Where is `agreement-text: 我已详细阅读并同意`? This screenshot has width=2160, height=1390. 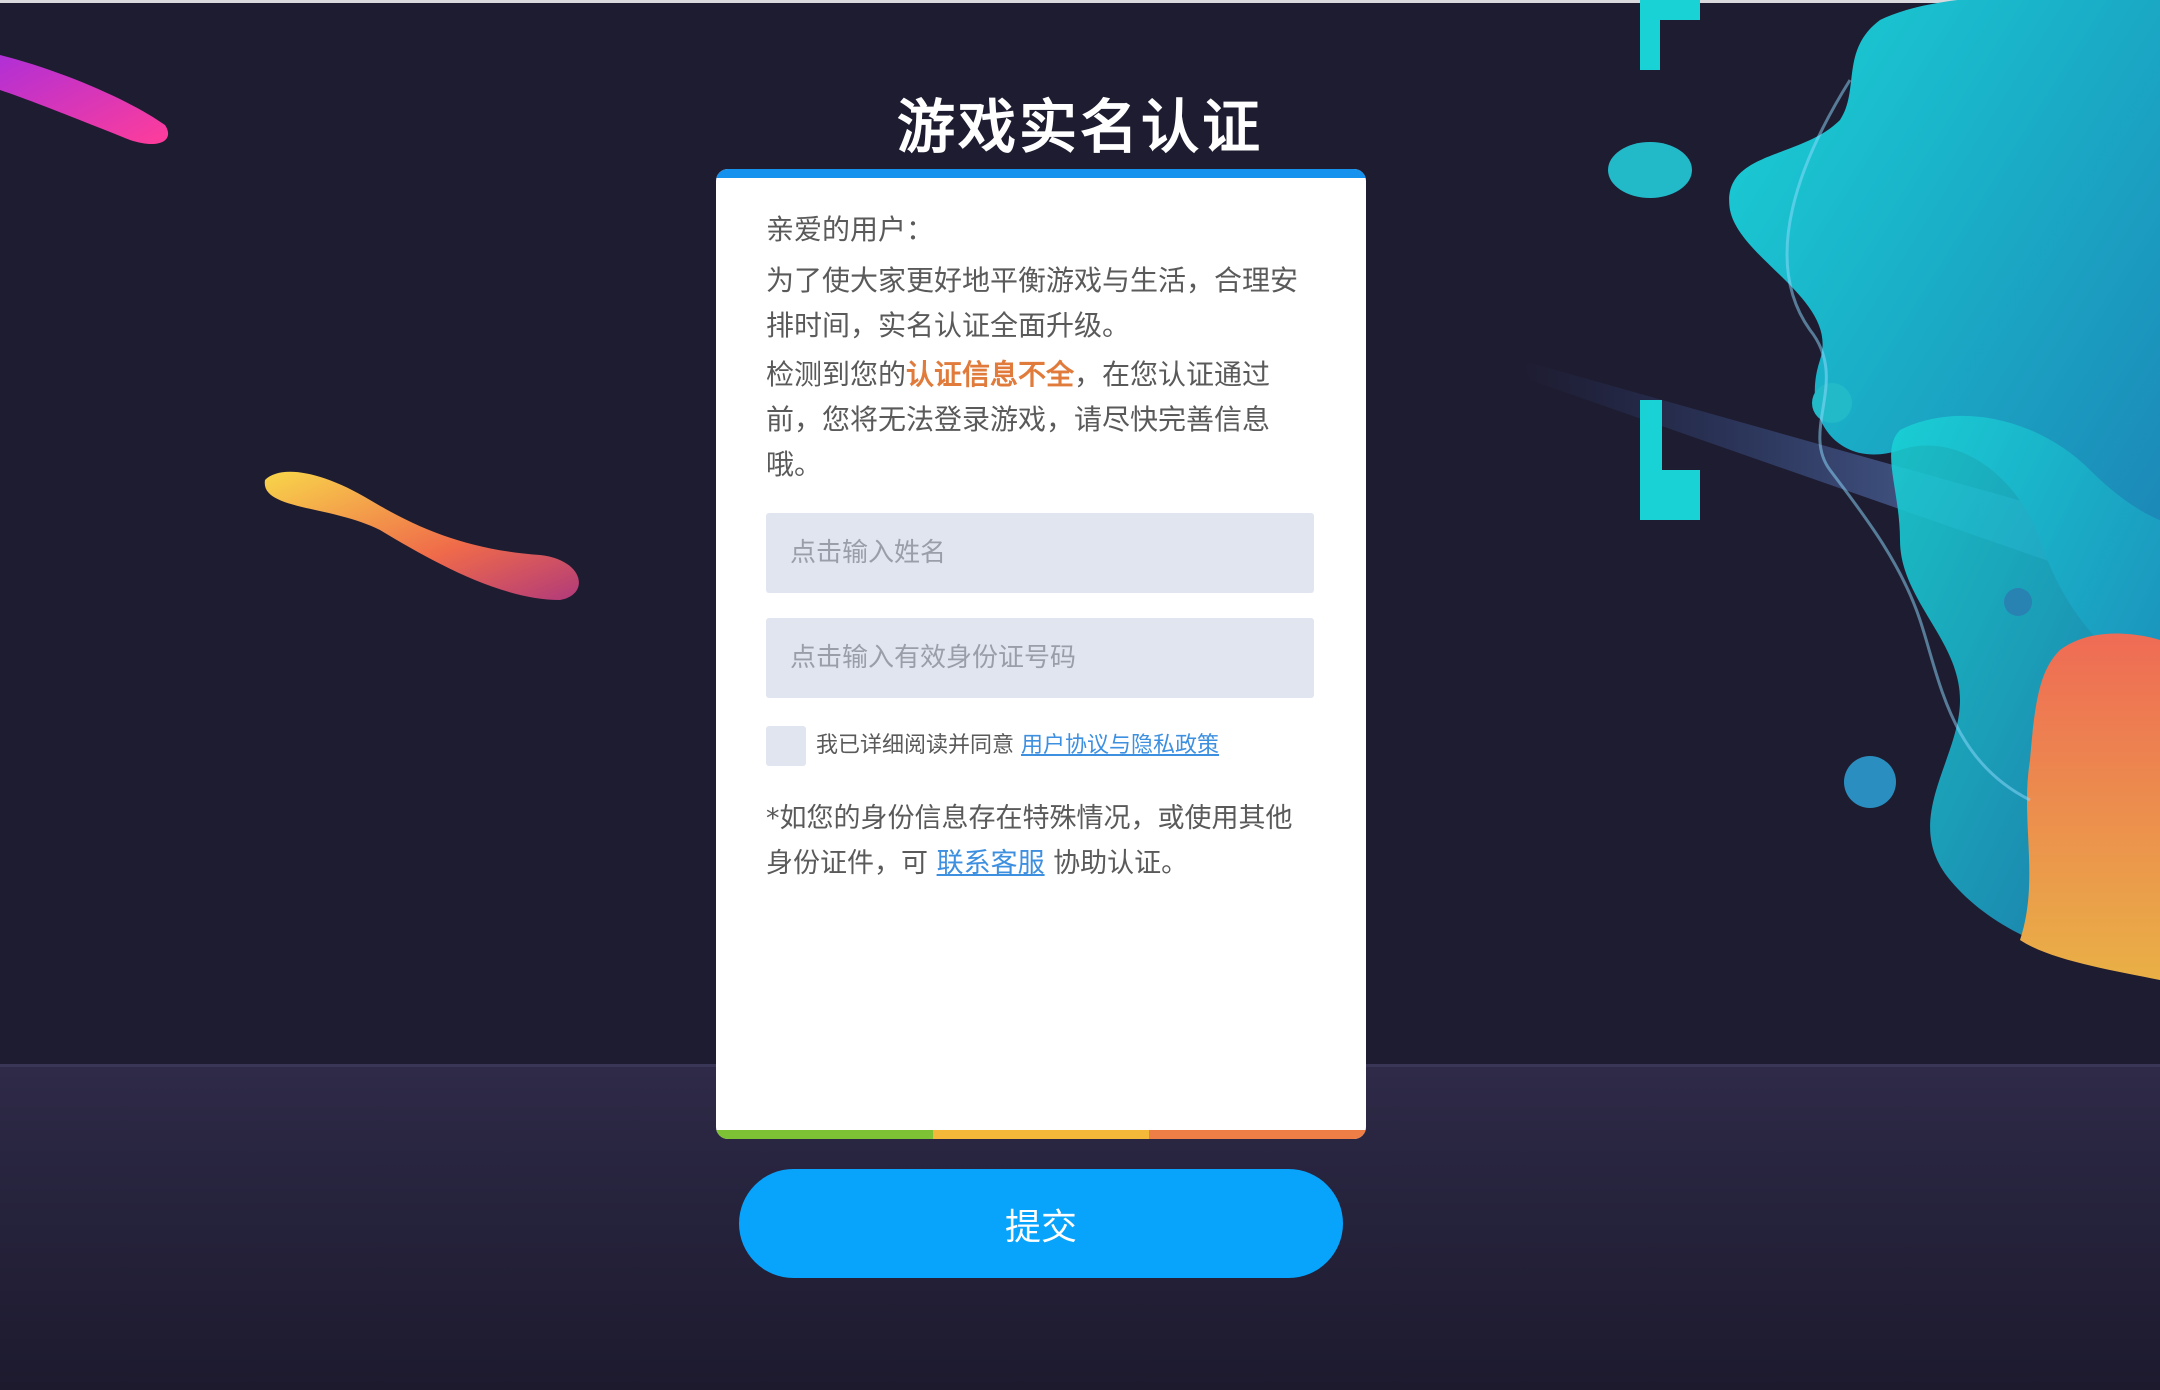
agreement-text: 我已详细阅读并同意 is located at coordinates (915, 745).